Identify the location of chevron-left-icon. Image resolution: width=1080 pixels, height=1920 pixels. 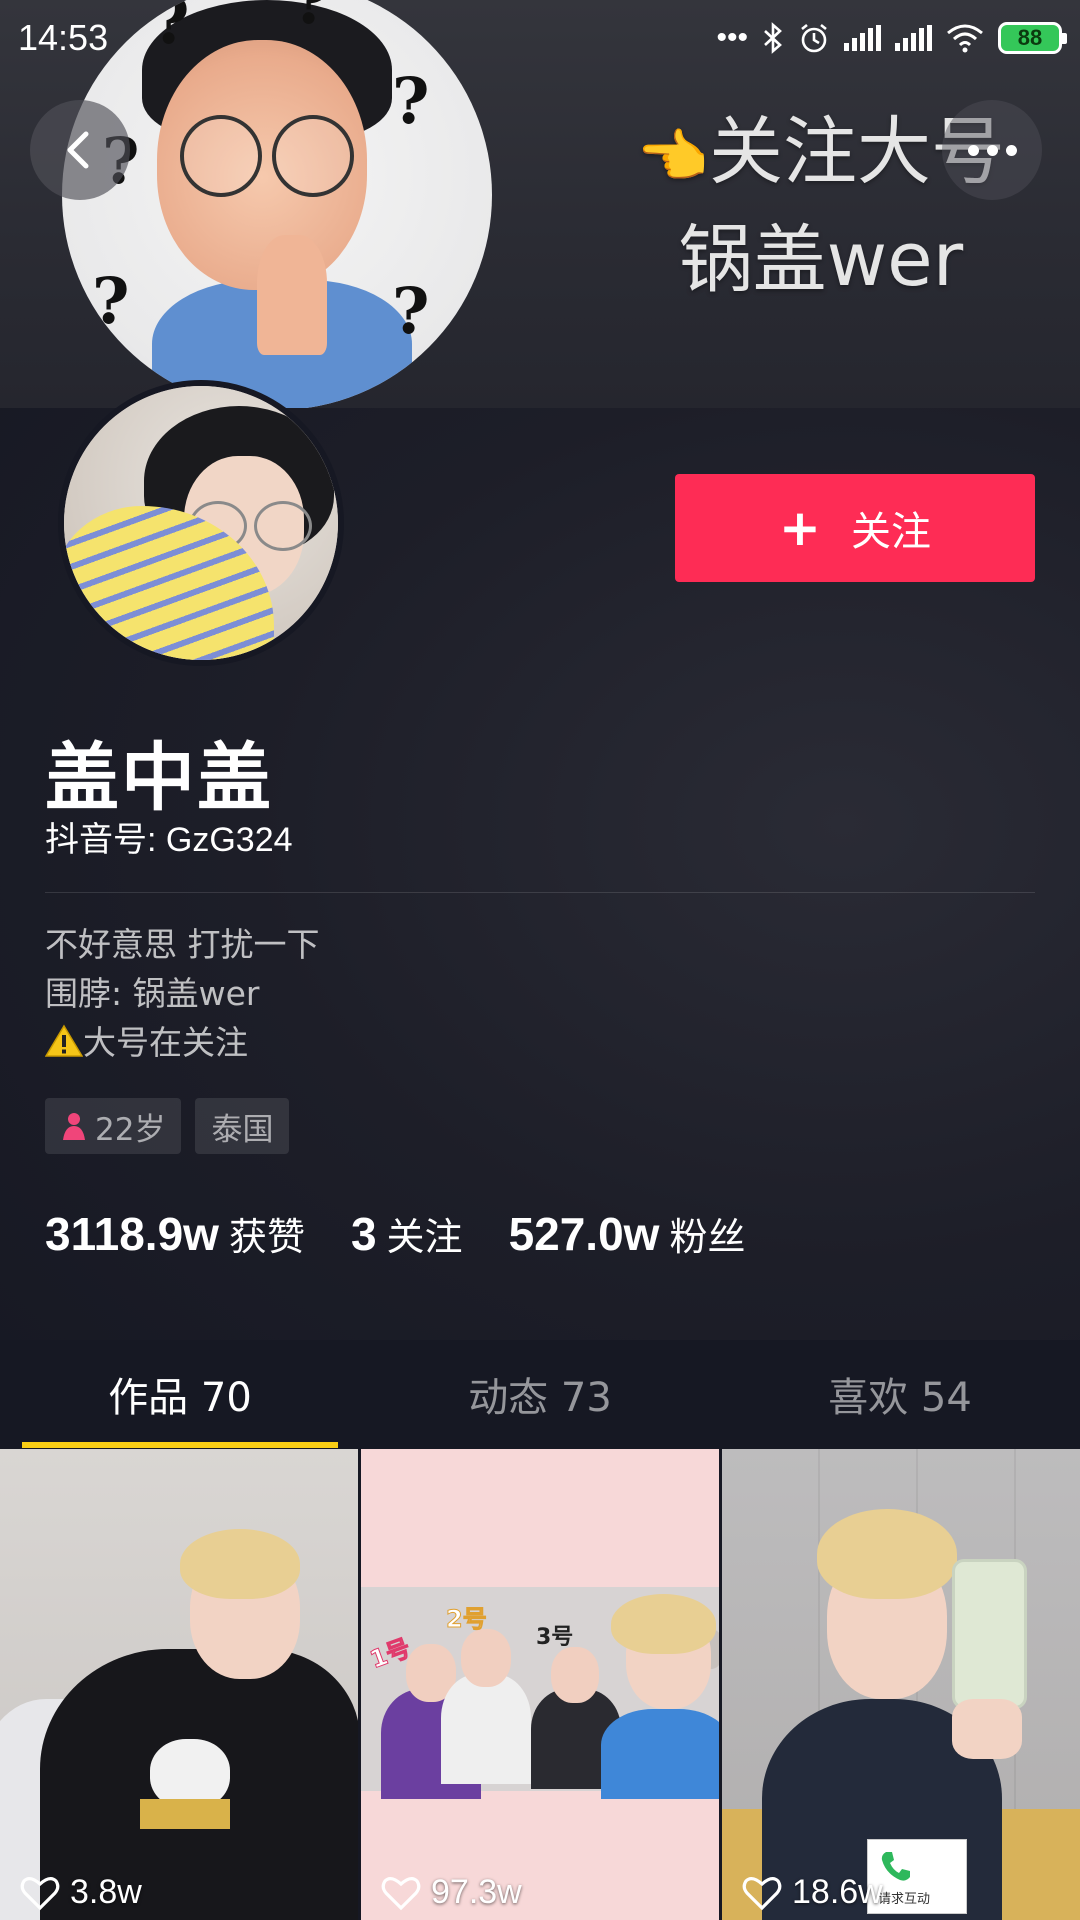
(78, 150).